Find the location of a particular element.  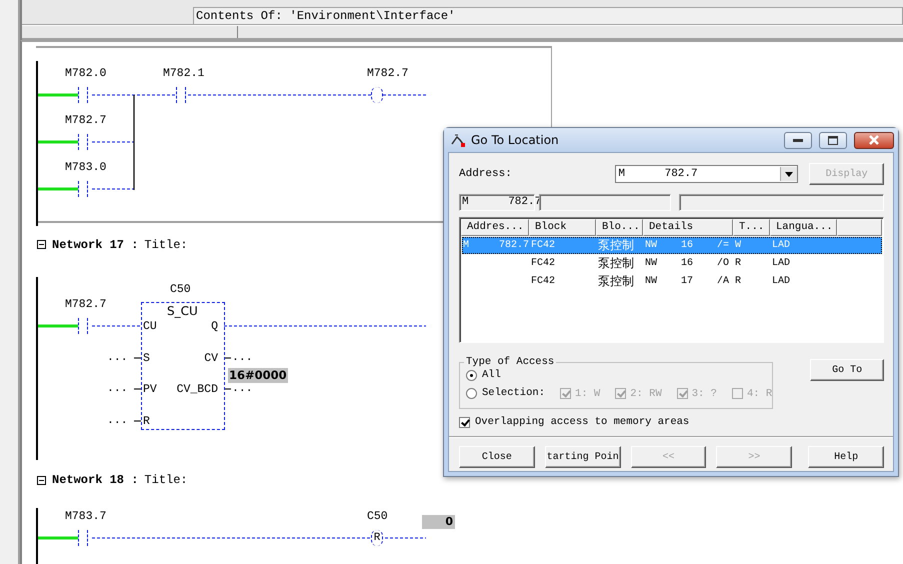

minimize-icon is located at coordinates (798, 140).